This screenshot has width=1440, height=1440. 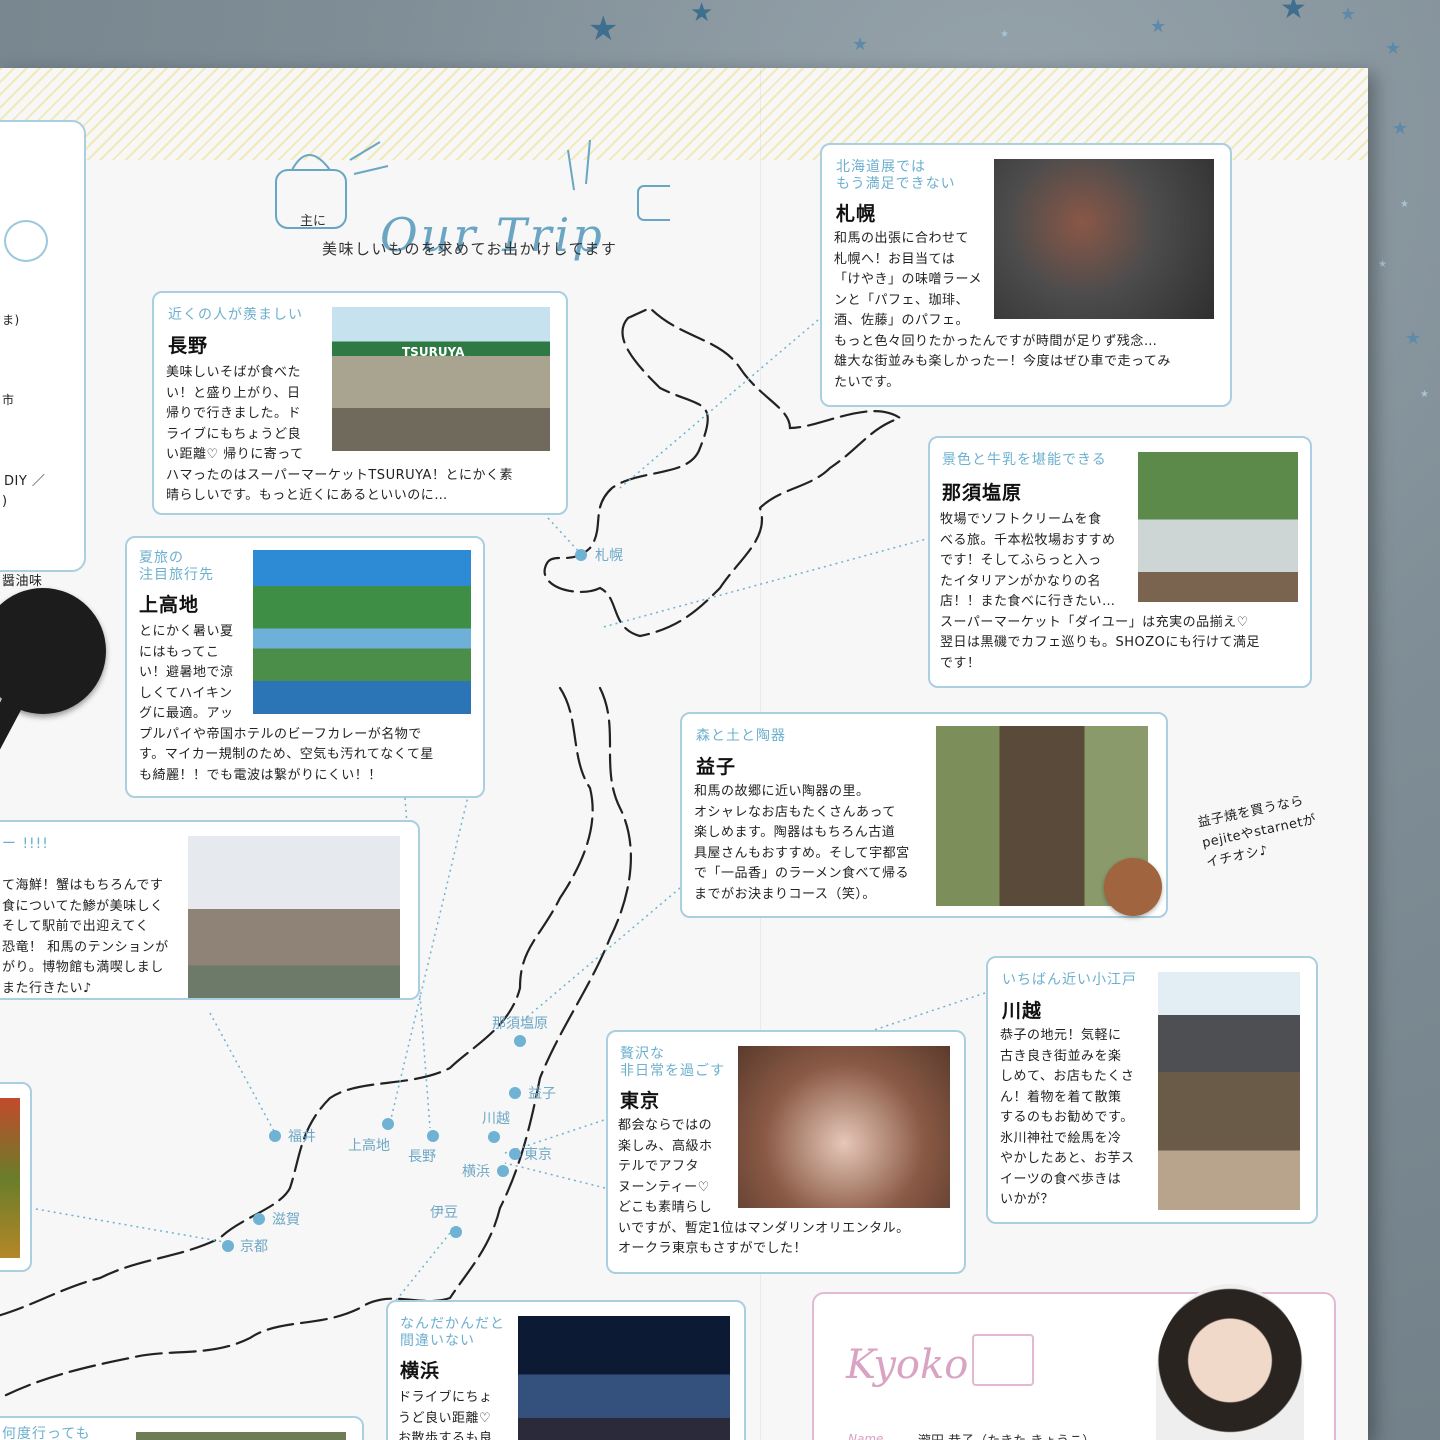 I want to click on photo-kamikochi-mountain, so click(x=362, y=632).